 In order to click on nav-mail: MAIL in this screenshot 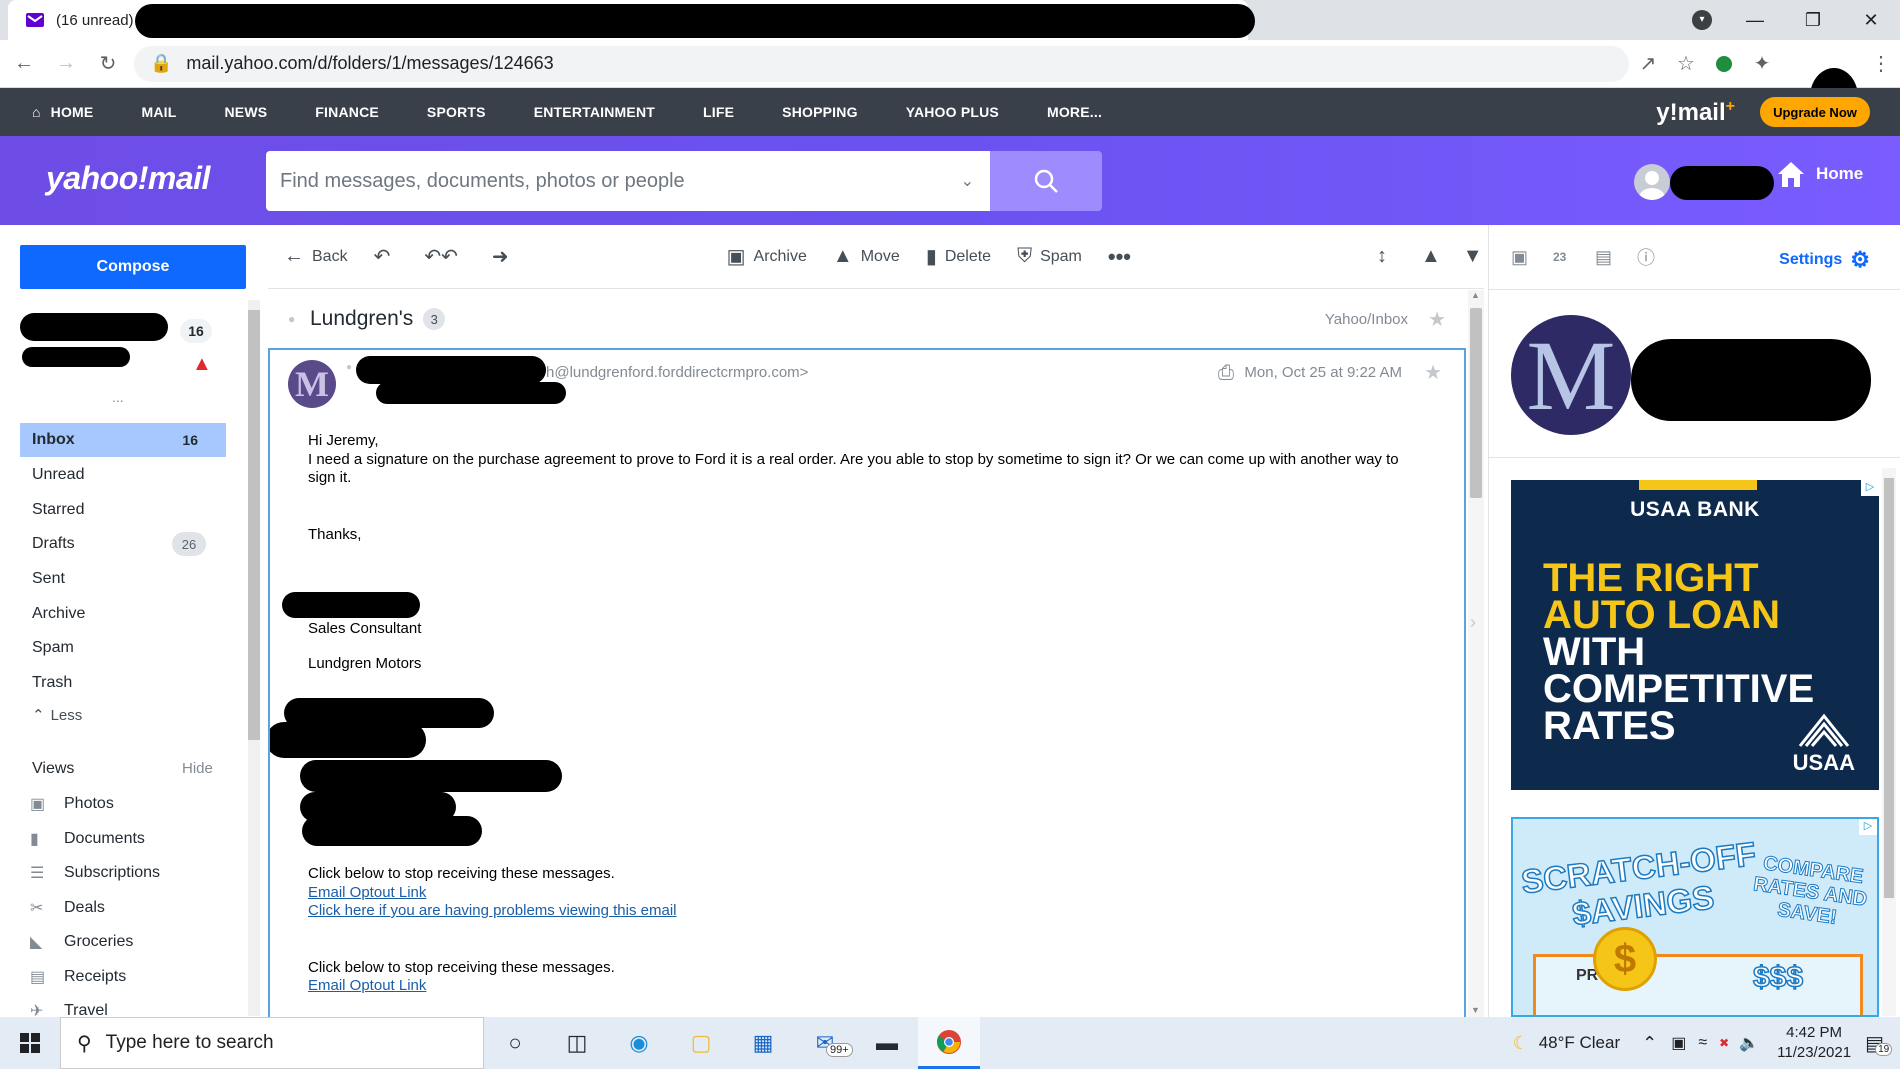, I will do `click(158, 112)`.